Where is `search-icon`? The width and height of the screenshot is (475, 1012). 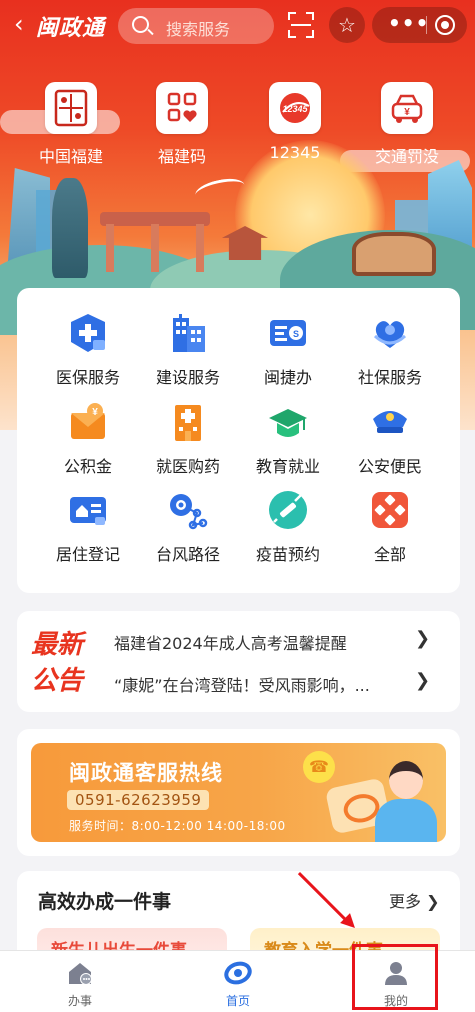
search-icon is located at coordinates (140, 24).